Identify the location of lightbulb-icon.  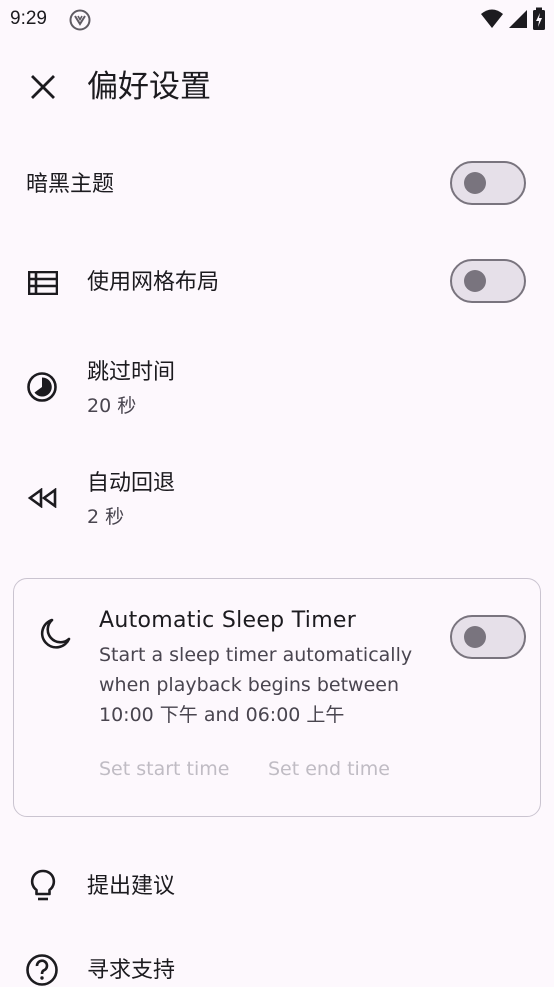
(43, 886).